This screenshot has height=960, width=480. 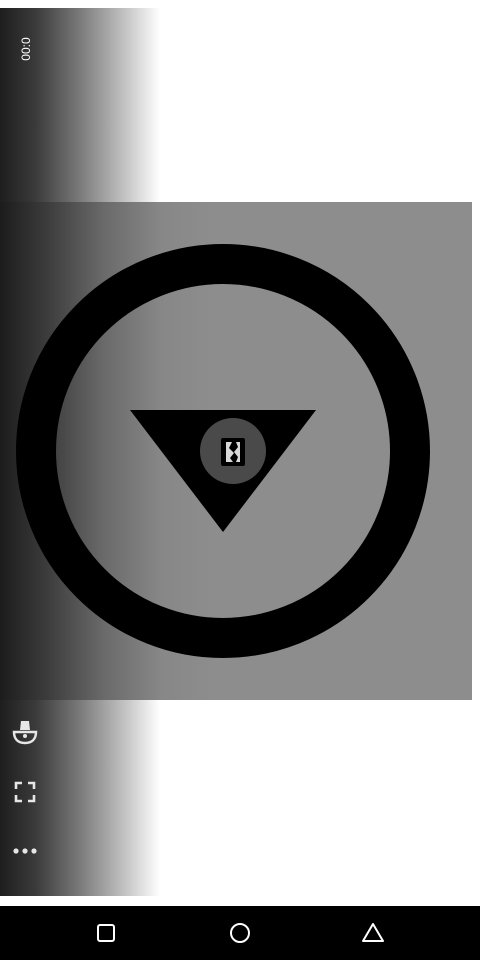 I want to click on torn-page-icon, so click(x=233, y=452).